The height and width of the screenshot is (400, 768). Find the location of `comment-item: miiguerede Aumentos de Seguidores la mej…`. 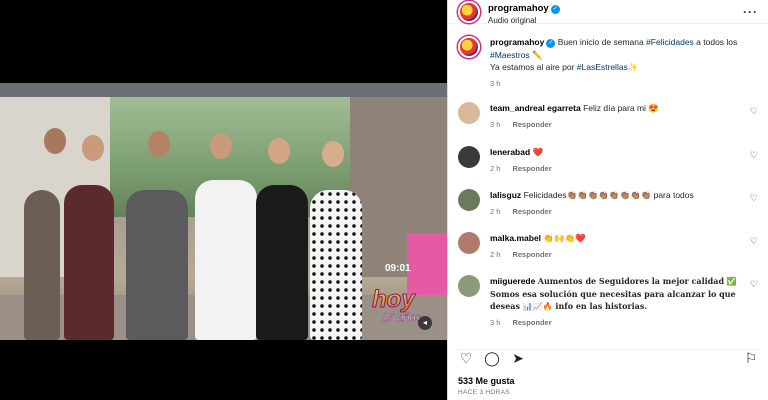

comment-item: miiguerede Aumentos de Seguidores la mej… is located at coordinates (608, 302).